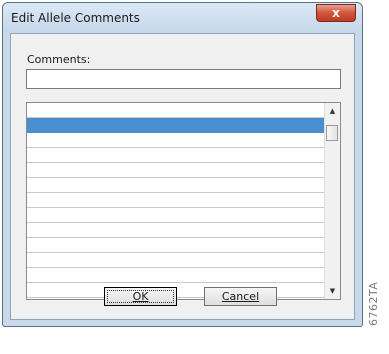 The height and width of the screenshot is (354, 389). I want to click on close-button: x, so click(336, 13).